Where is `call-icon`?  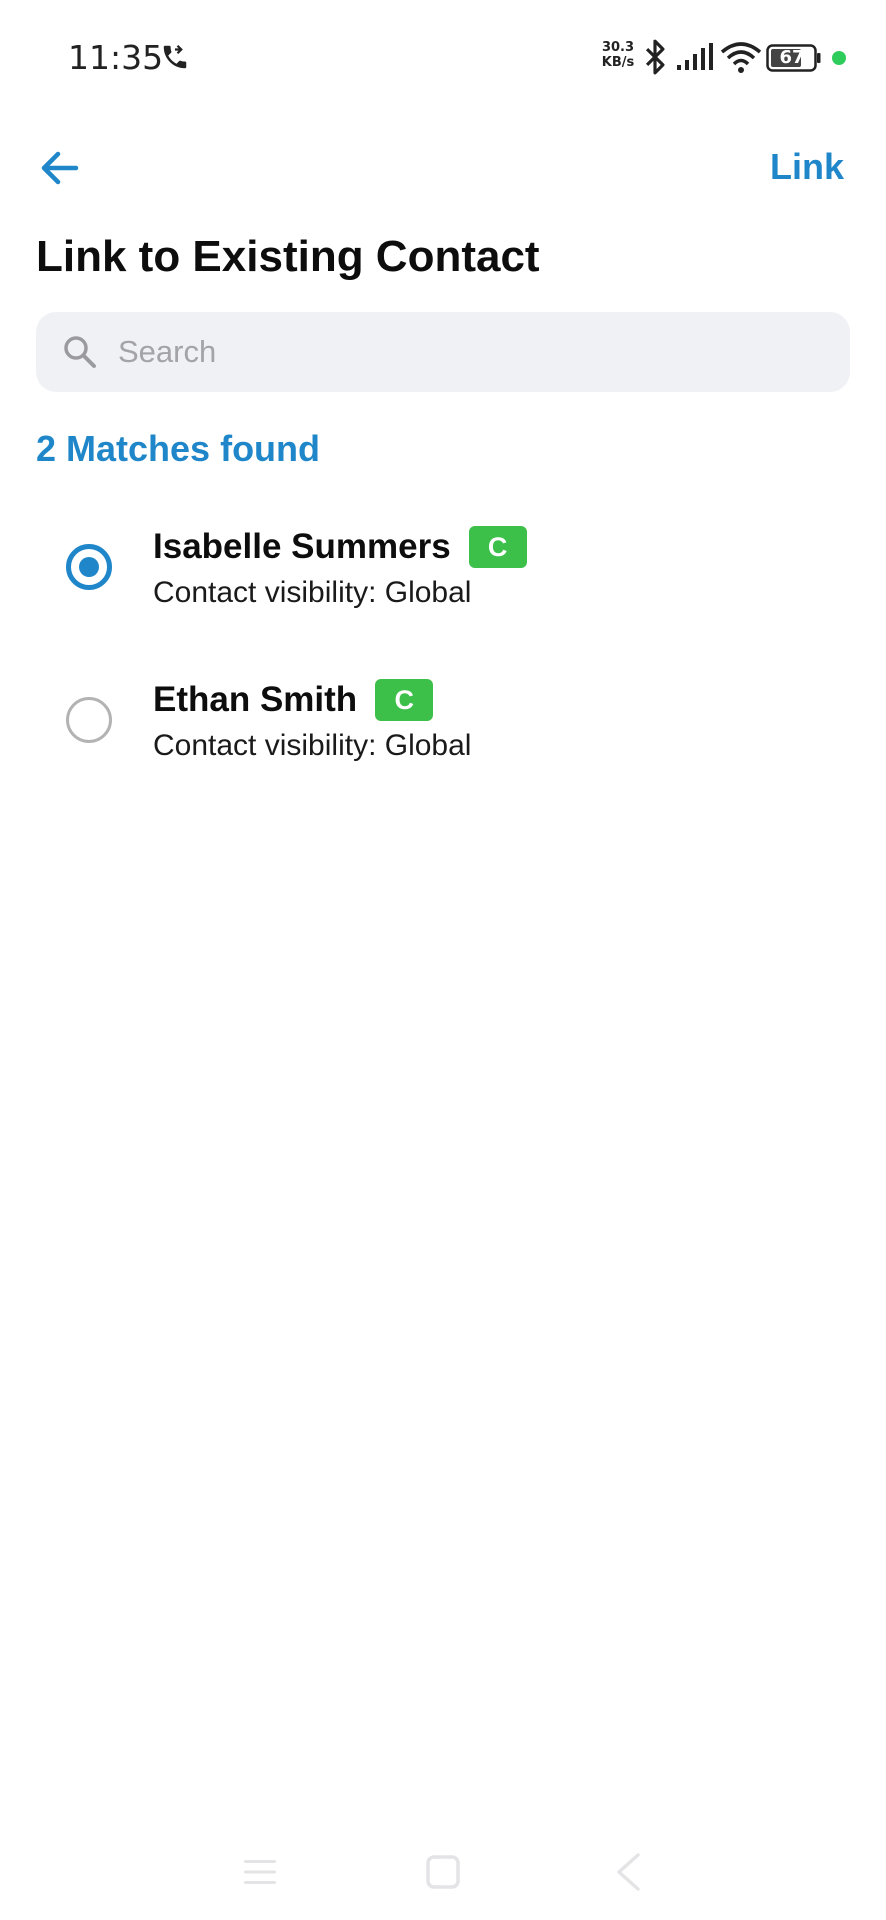 call-icon is located at coordinates (175, 56).